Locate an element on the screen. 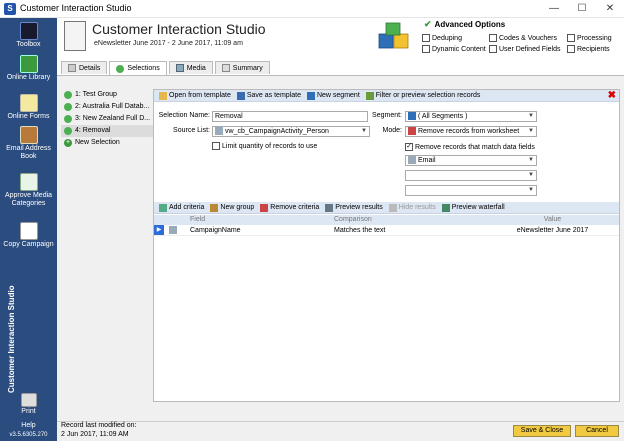  cancel-button: Cancel is located at coordinates (597, 431).